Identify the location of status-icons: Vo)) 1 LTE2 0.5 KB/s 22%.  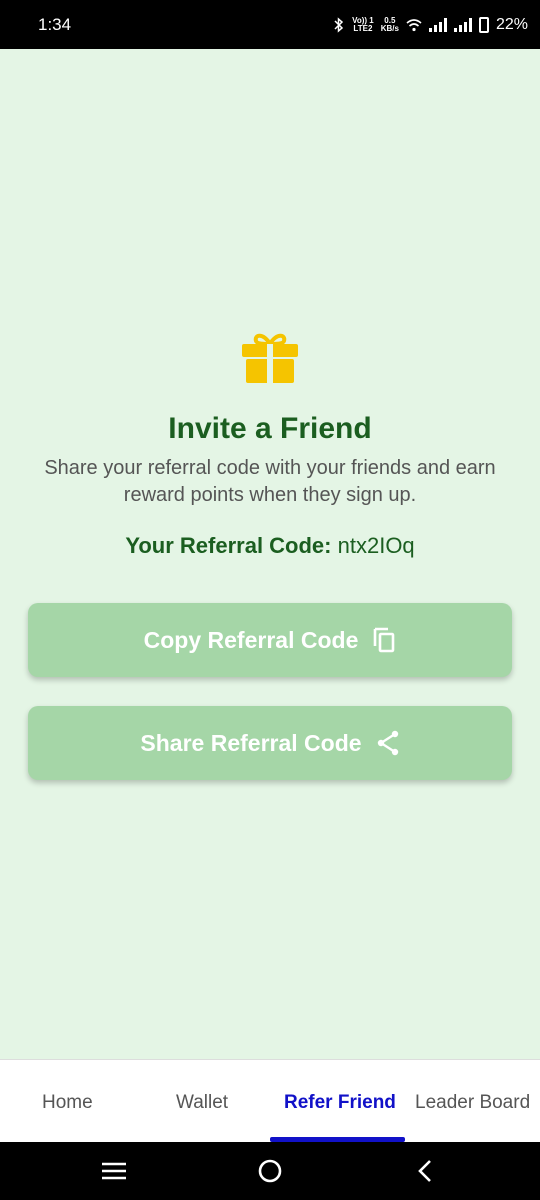
(430, 25).